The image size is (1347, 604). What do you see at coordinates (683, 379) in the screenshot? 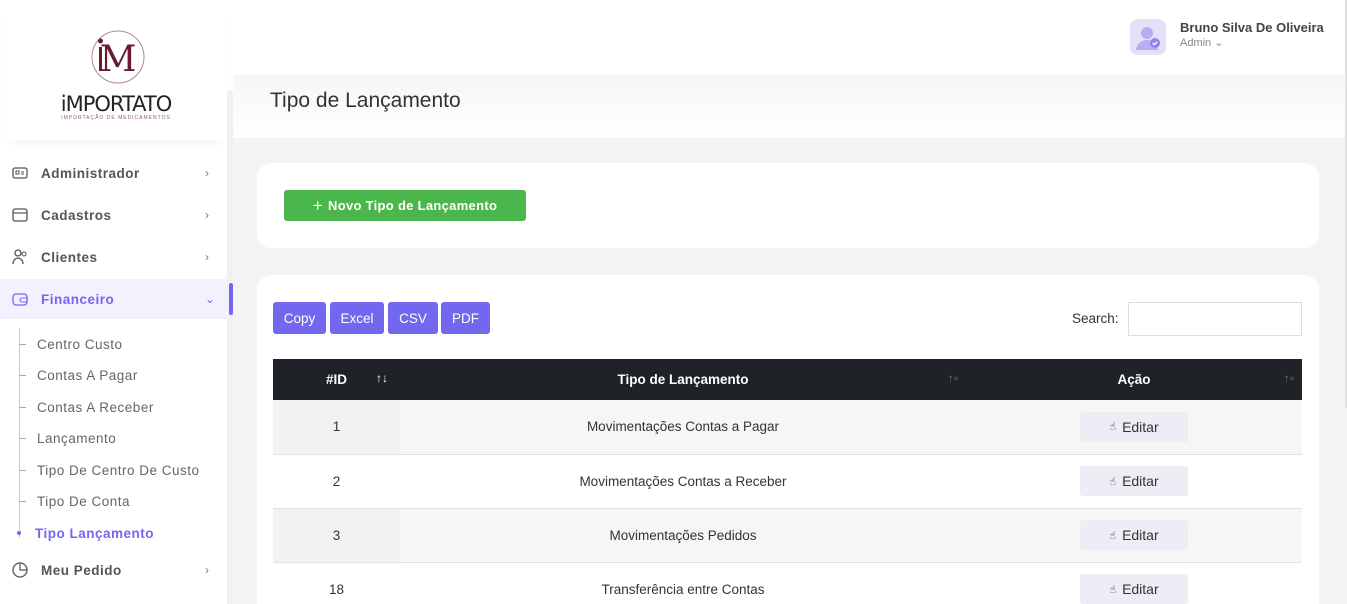
I see `column-header-tipo: Tipo de Lançamento ↑▫` at bounding box center [683, 379].